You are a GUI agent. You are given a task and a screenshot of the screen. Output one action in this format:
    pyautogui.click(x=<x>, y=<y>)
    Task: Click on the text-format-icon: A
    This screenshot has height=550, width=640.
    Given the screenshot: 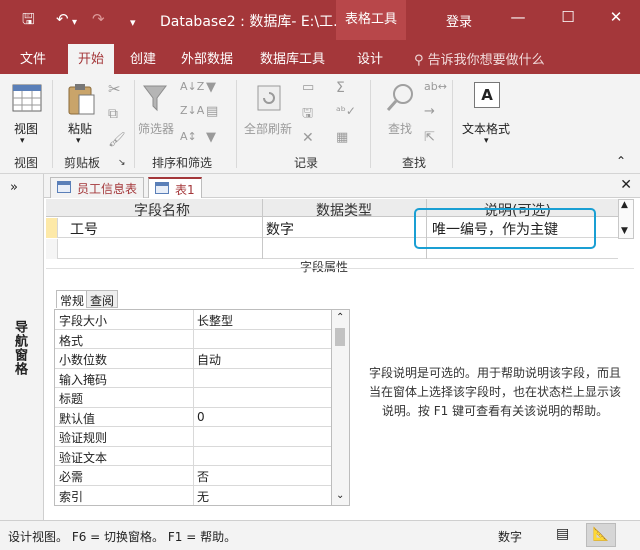 What is the action you would take?
    pyautogui.click(x=487, y=95)
    